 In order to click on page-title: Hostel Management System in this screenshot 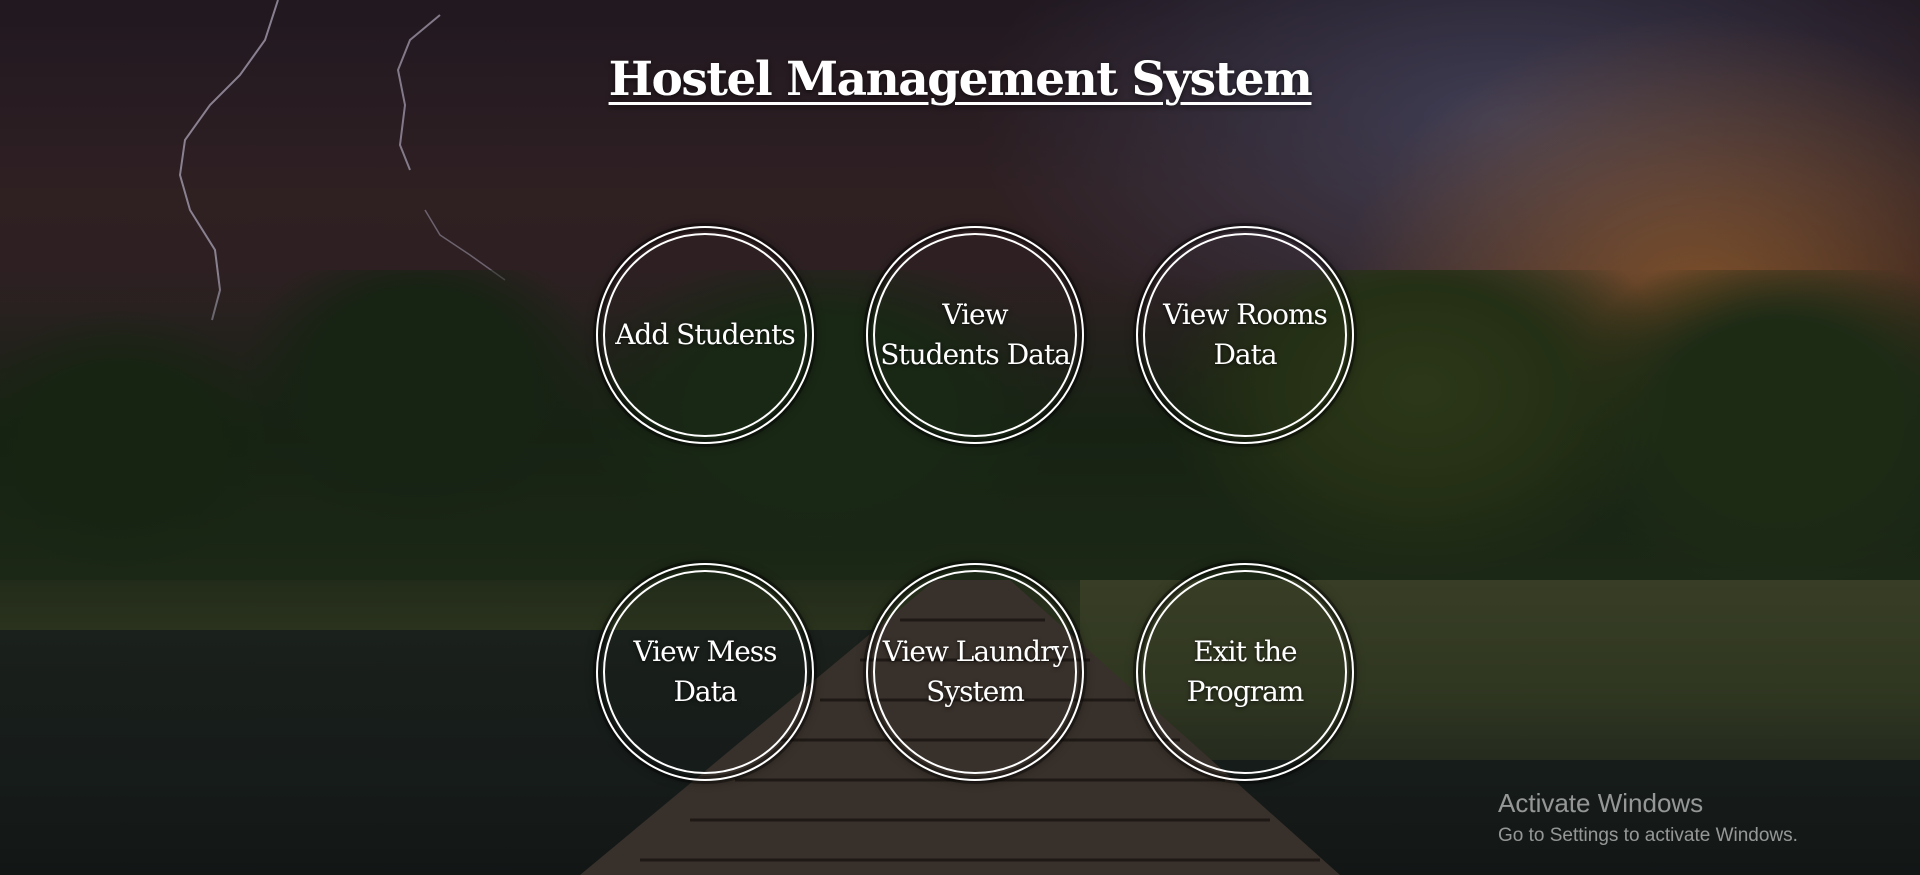, I will do `click(960, 79)`.